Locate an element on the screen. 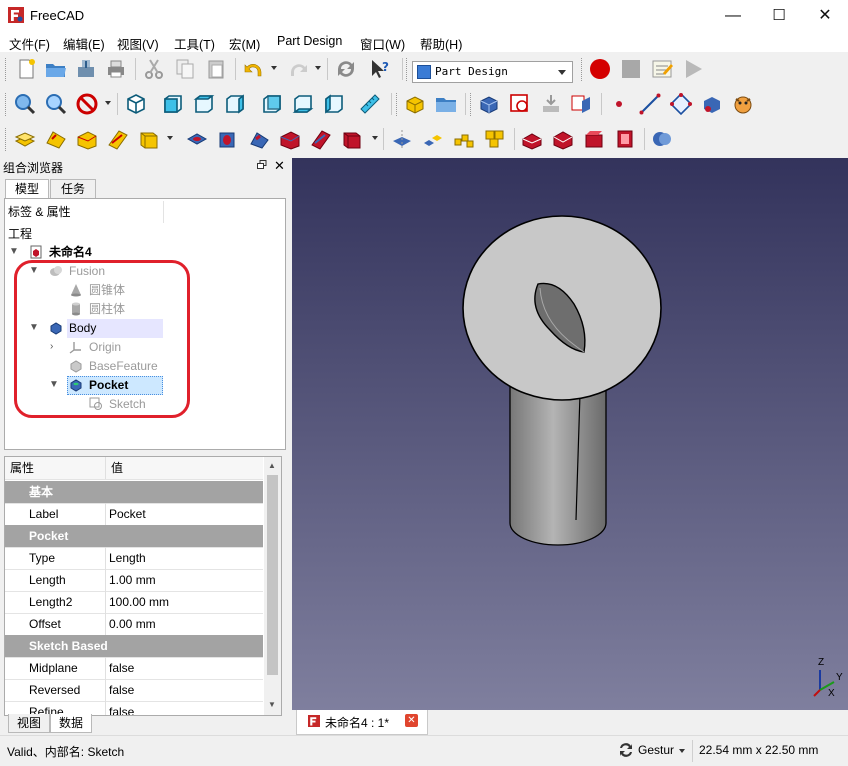 The width and height of the screenshot is (848, 766). close-tab-icon: ✕ is located at coordinates (411, 720).